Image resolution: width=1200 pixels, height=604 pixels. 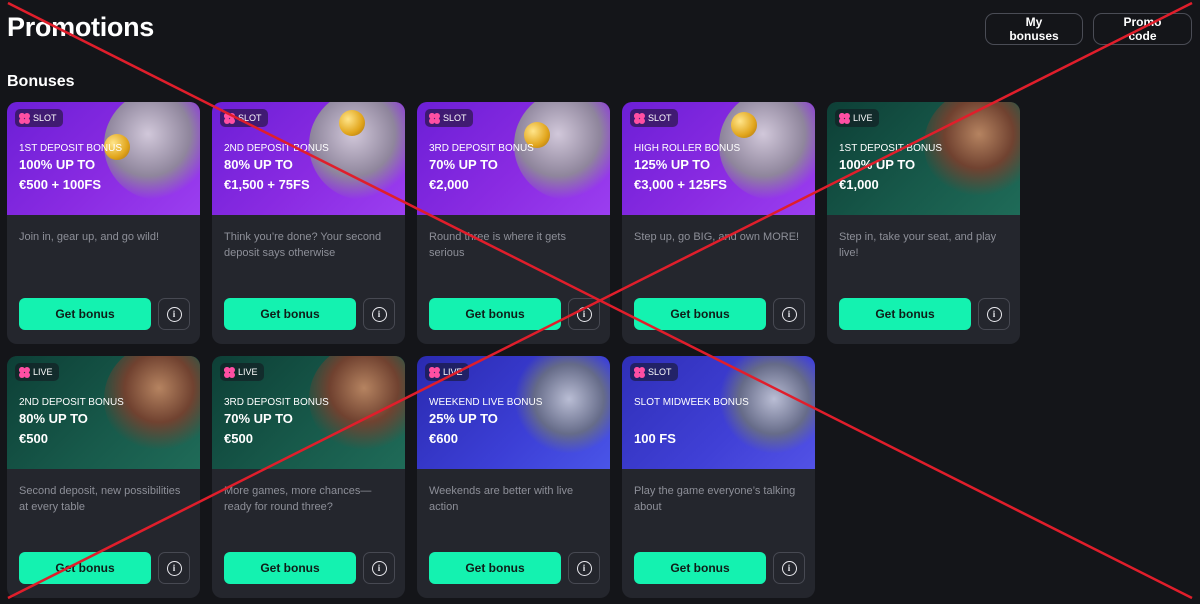 What do you see at coordinates (1142, 29) in the screenshot?
I see `promo-code-button: Promo code` at bounding box center [1142, 29].